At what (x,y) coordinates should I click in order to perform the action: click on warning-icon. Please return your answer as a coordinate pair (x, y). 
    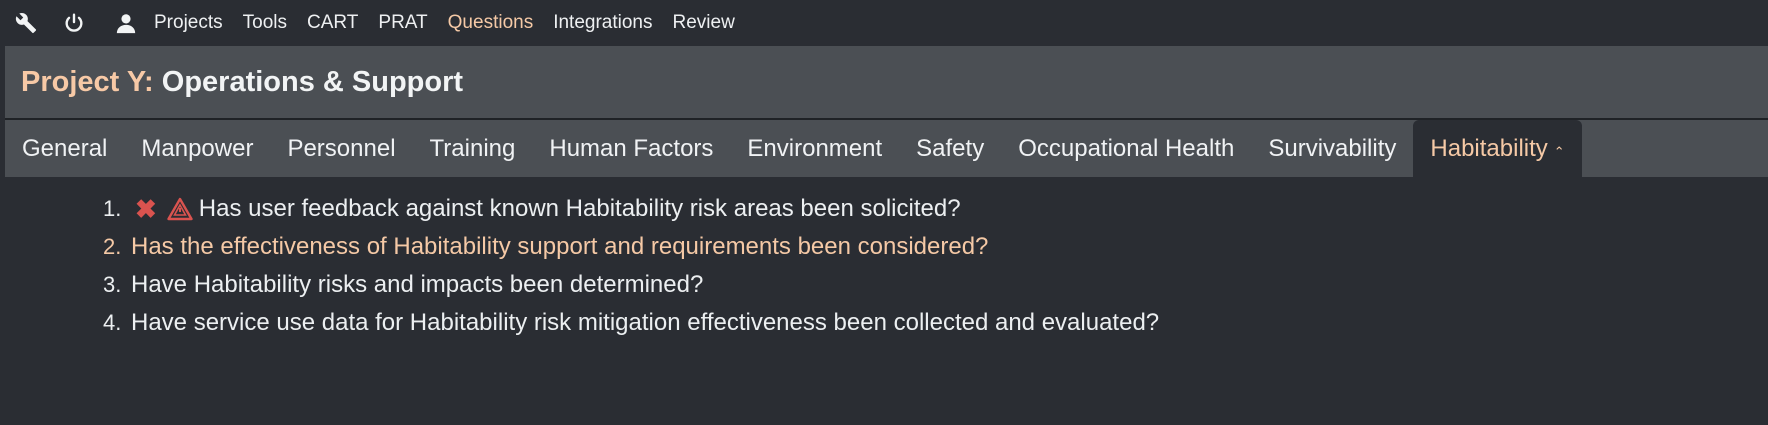
    Looking at the image, I should click on (180, 209).